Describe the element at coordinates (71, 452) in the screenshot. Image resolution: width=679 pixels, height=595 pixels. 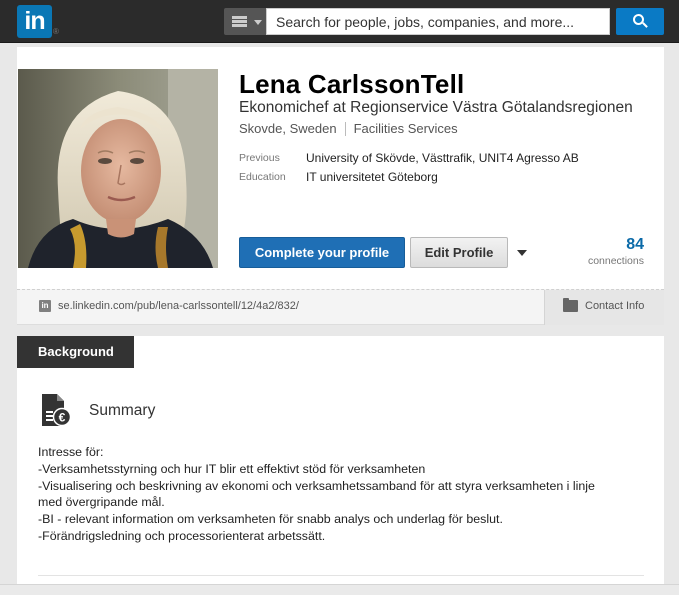
I see `summary-line: Intresse för:` at that location.